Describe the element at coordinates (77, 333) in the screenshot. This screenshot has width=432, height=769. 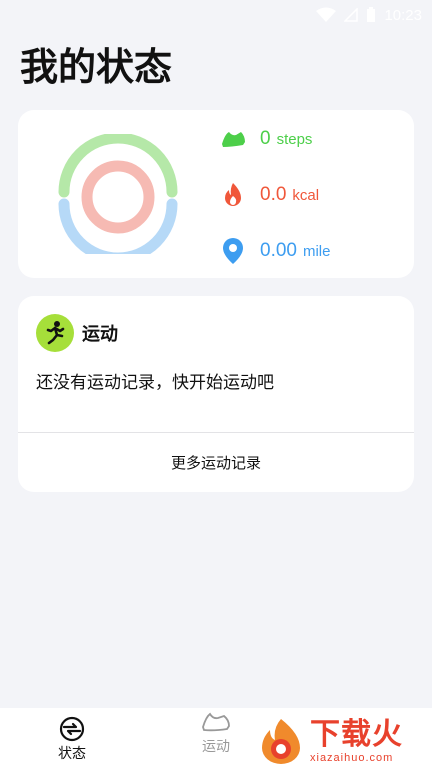
I see `exercise-header: 运动` at that location.